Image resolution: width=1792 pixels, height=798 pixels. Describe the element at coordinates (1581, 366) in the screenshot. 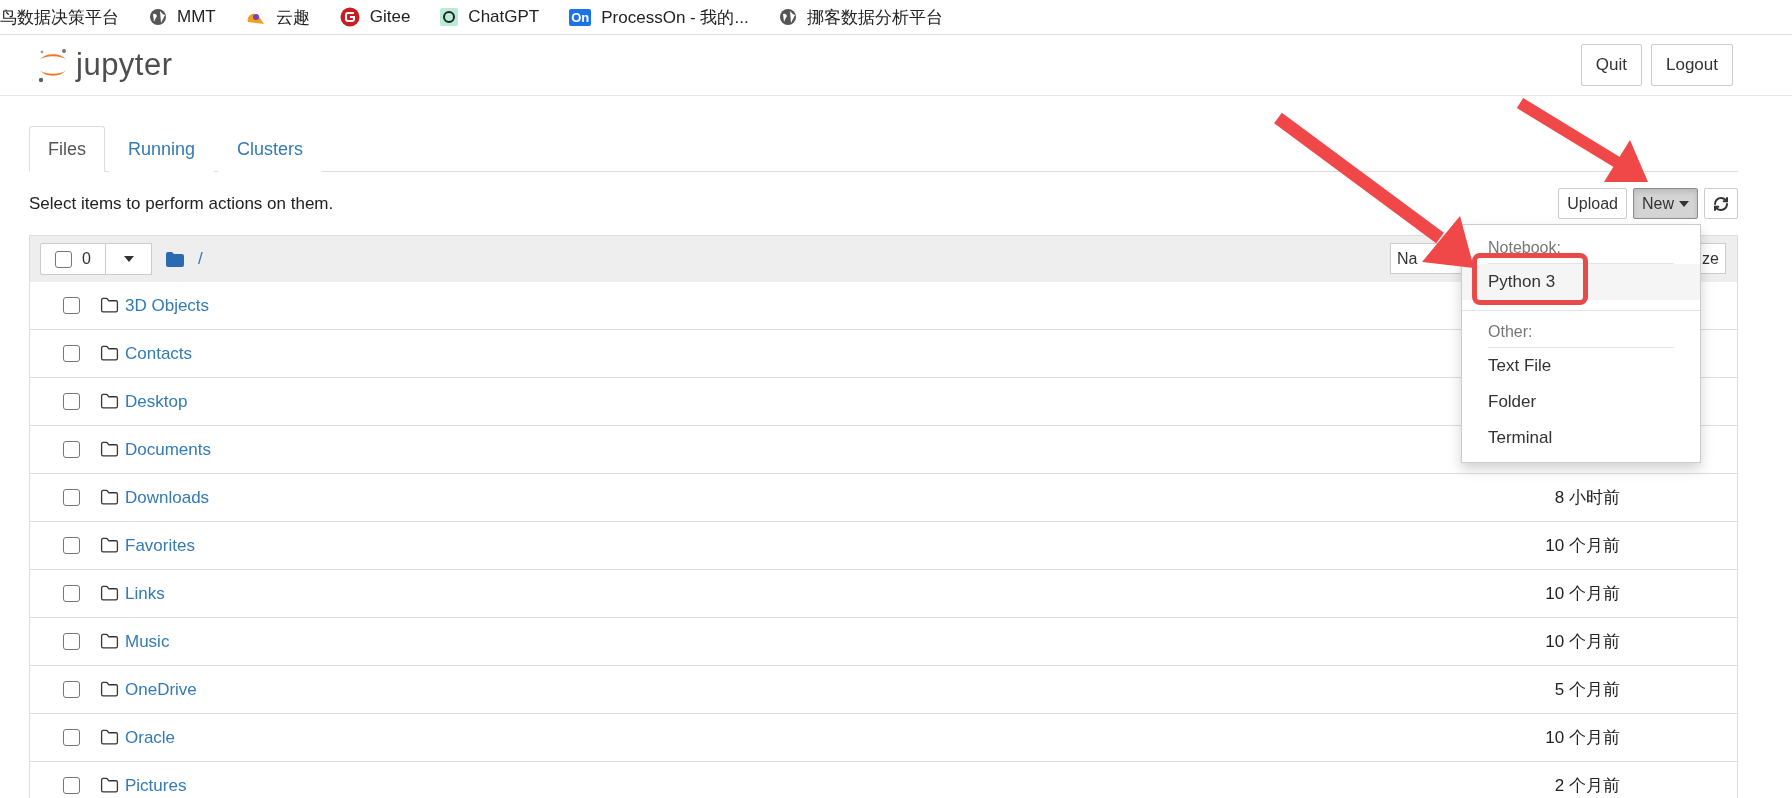

I see `menu-item: Text File` at that location.